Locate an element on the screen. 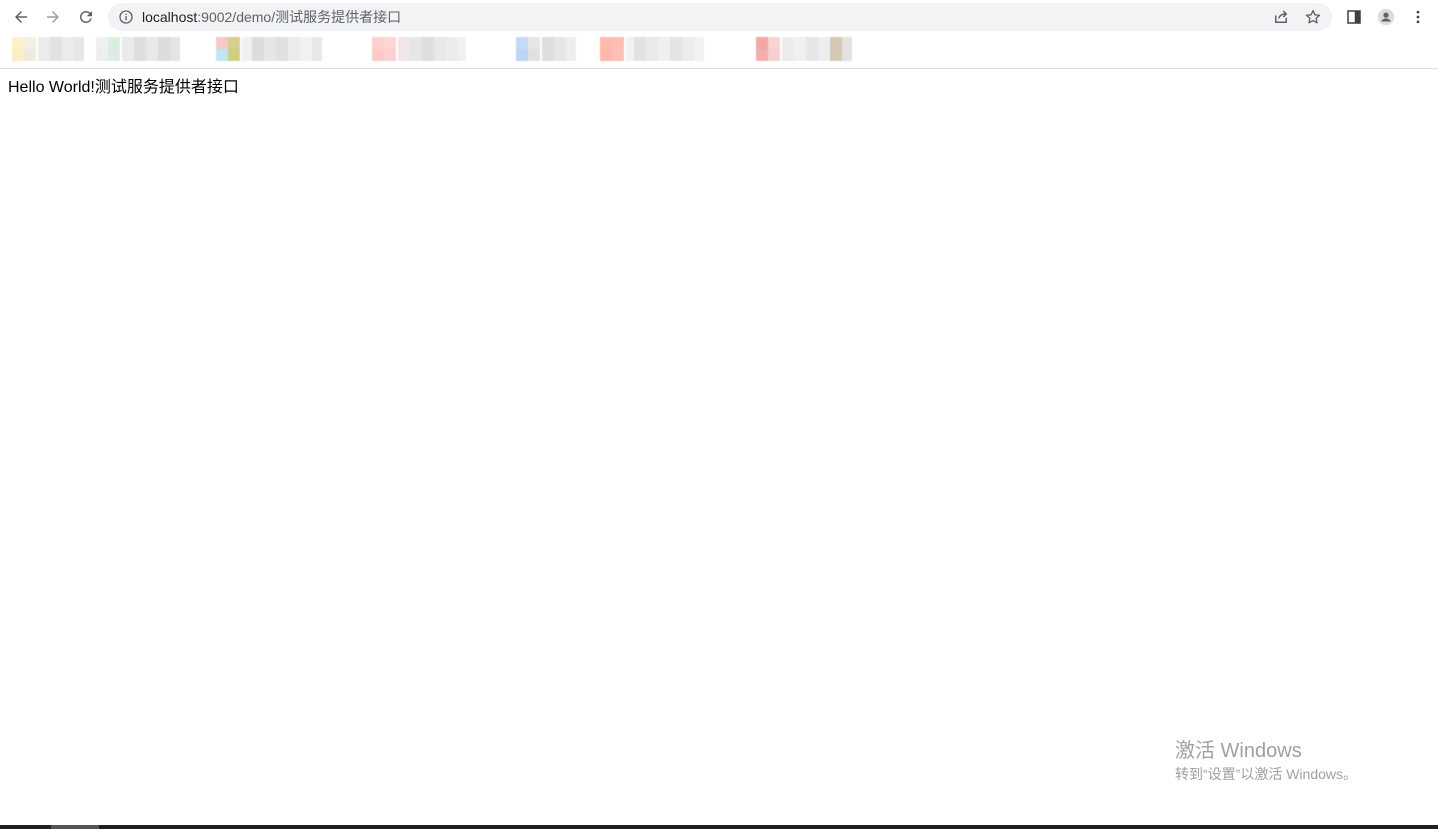  profile-button is located at coordinates (1386, 17).